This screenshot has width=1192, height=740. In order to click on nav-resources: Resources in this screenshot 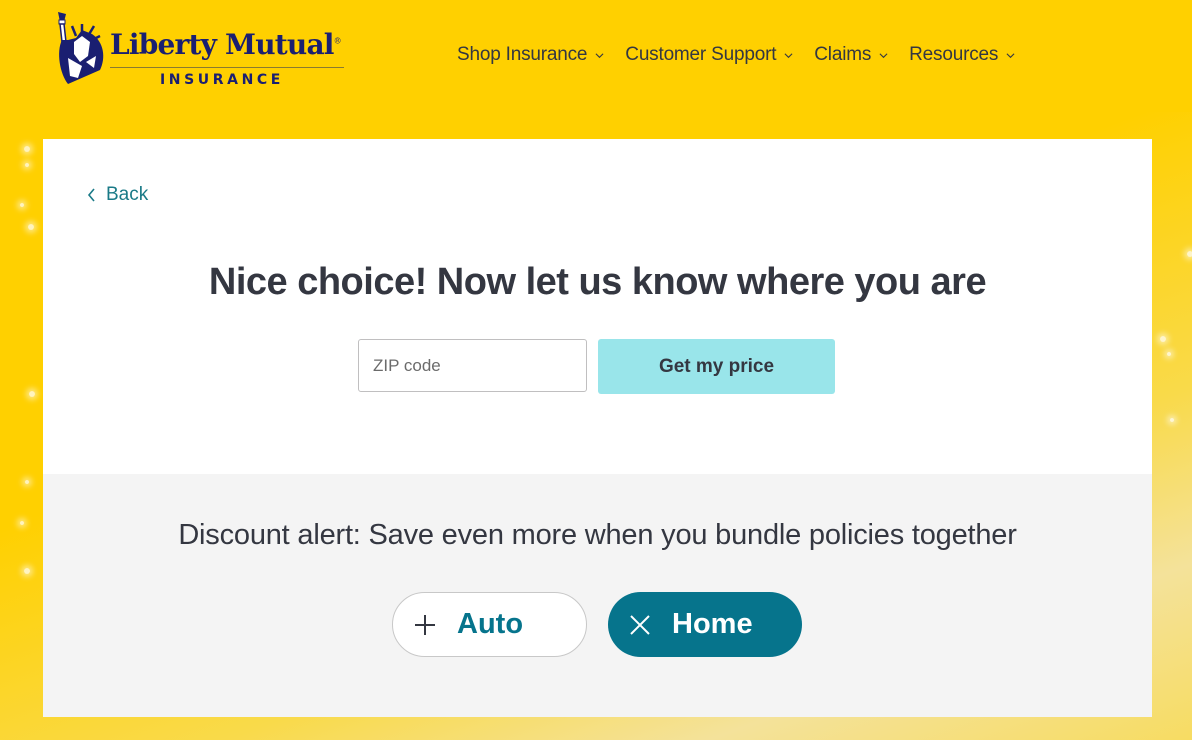, I will do `click(962, 55)`.